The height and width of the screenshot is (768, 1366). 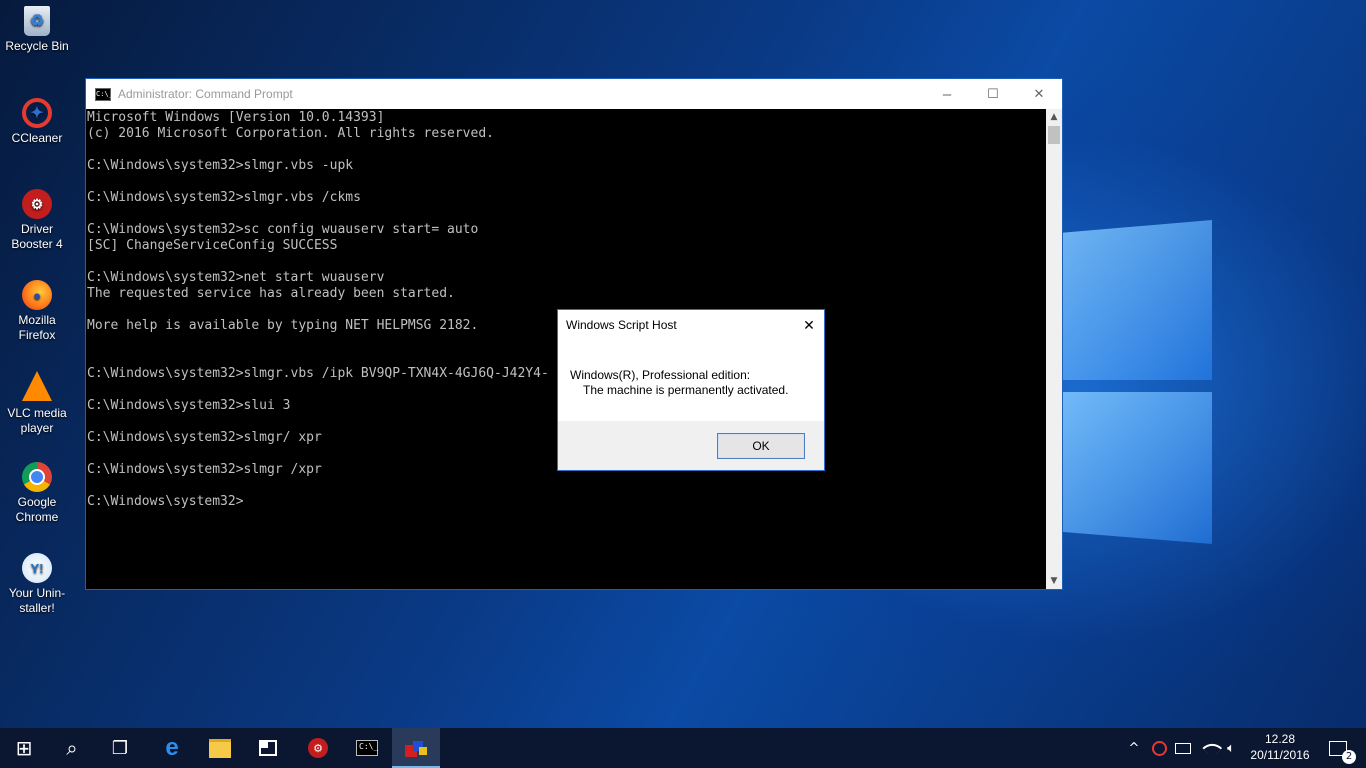 I want to click on scroll-down-arrow-icon: ▼, so click(x=1054, y=581).